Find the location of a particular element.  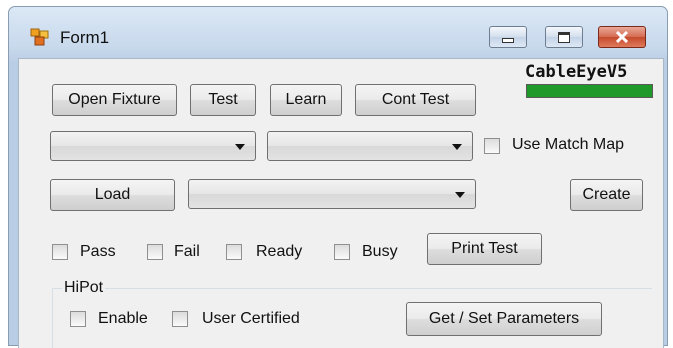

create-button: Create is located at coordinates (606, 195).